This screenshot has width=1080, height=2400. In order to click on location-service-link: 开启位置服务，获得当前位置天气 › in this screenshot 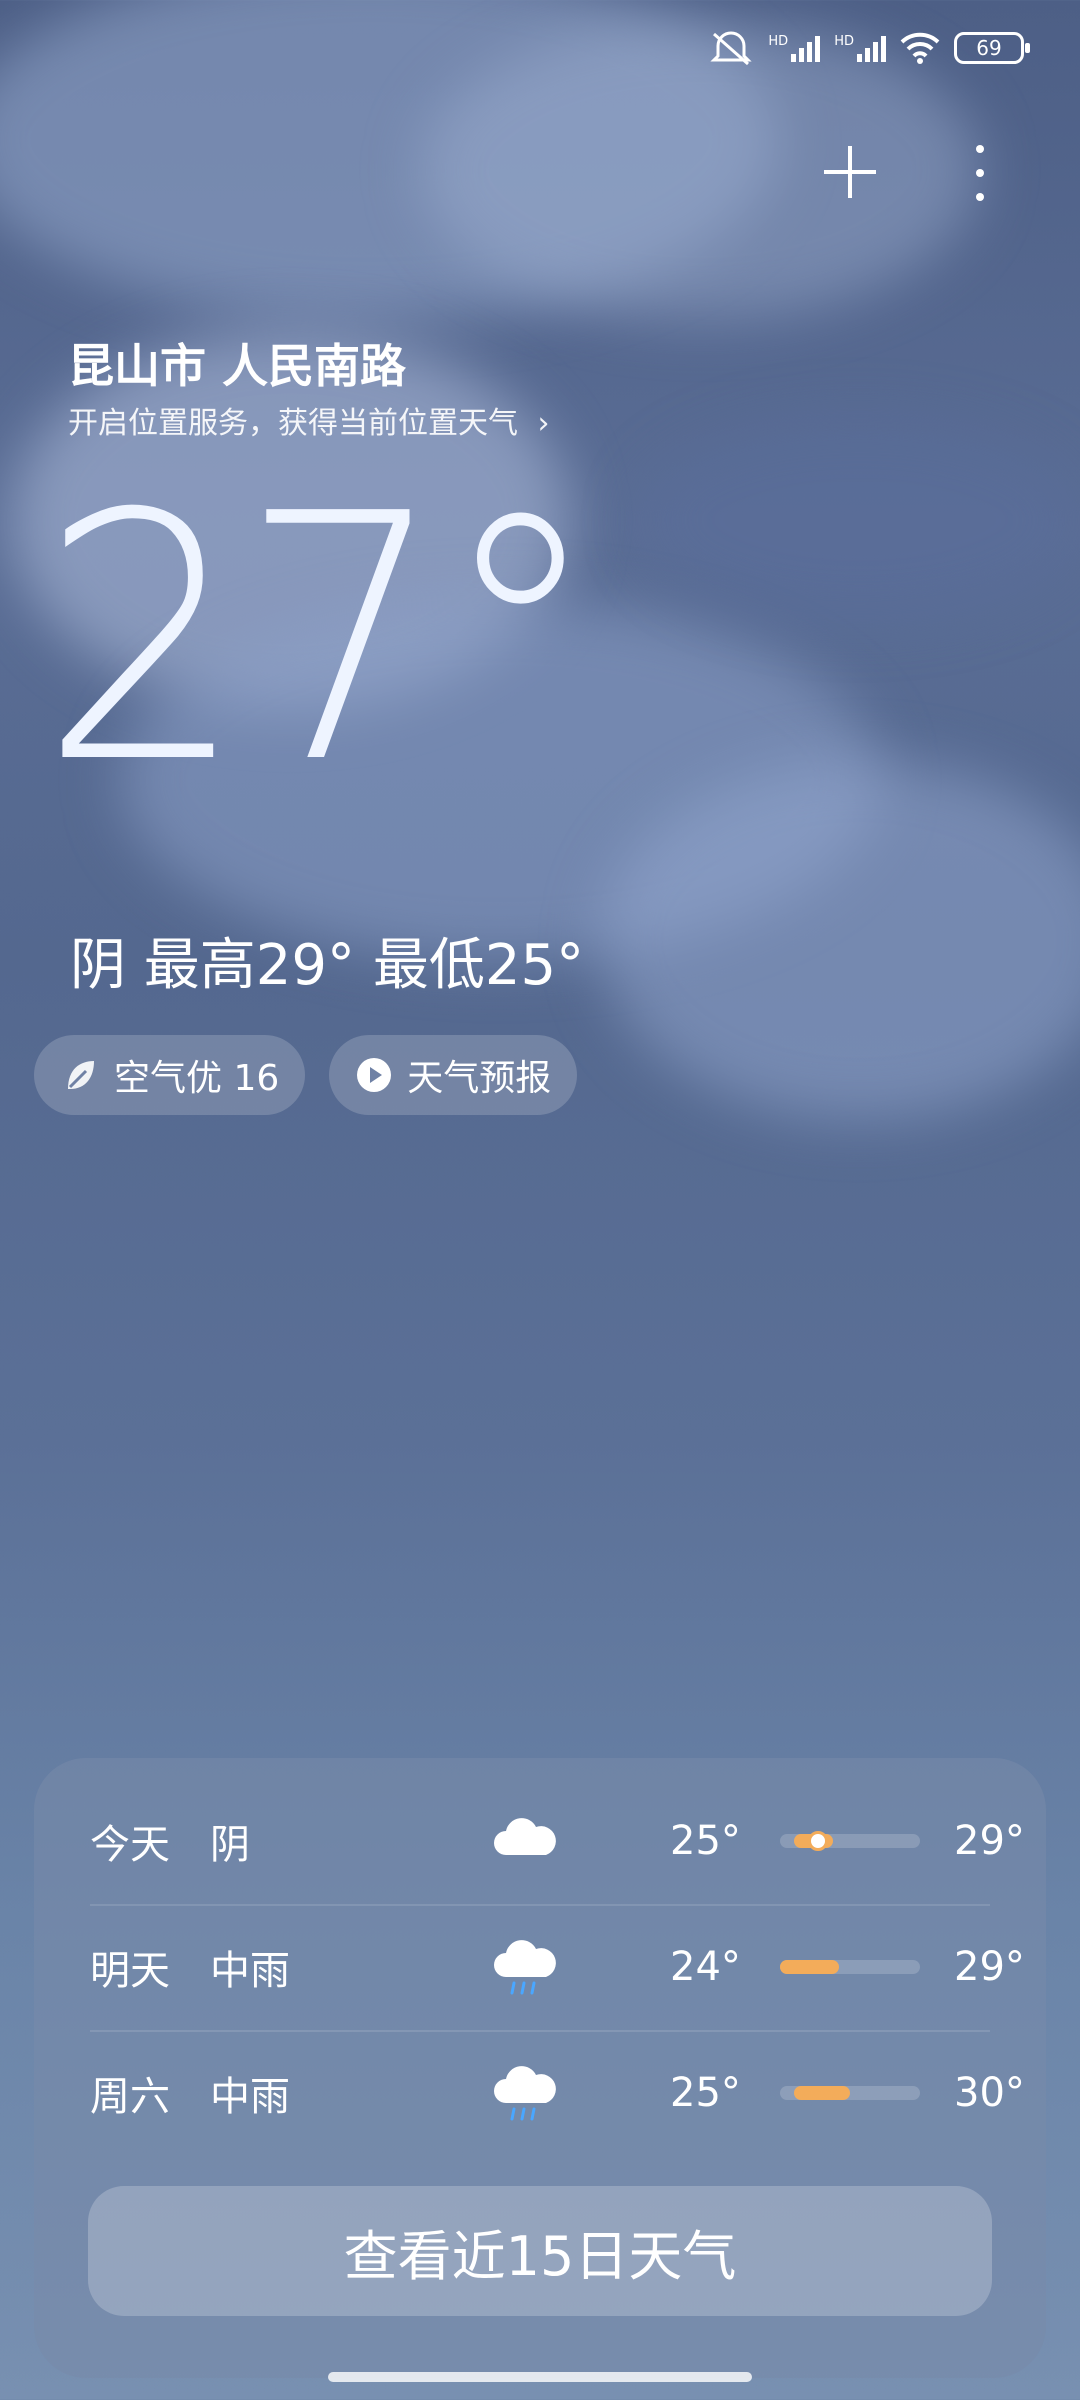, I will do `click(309, 420)`.